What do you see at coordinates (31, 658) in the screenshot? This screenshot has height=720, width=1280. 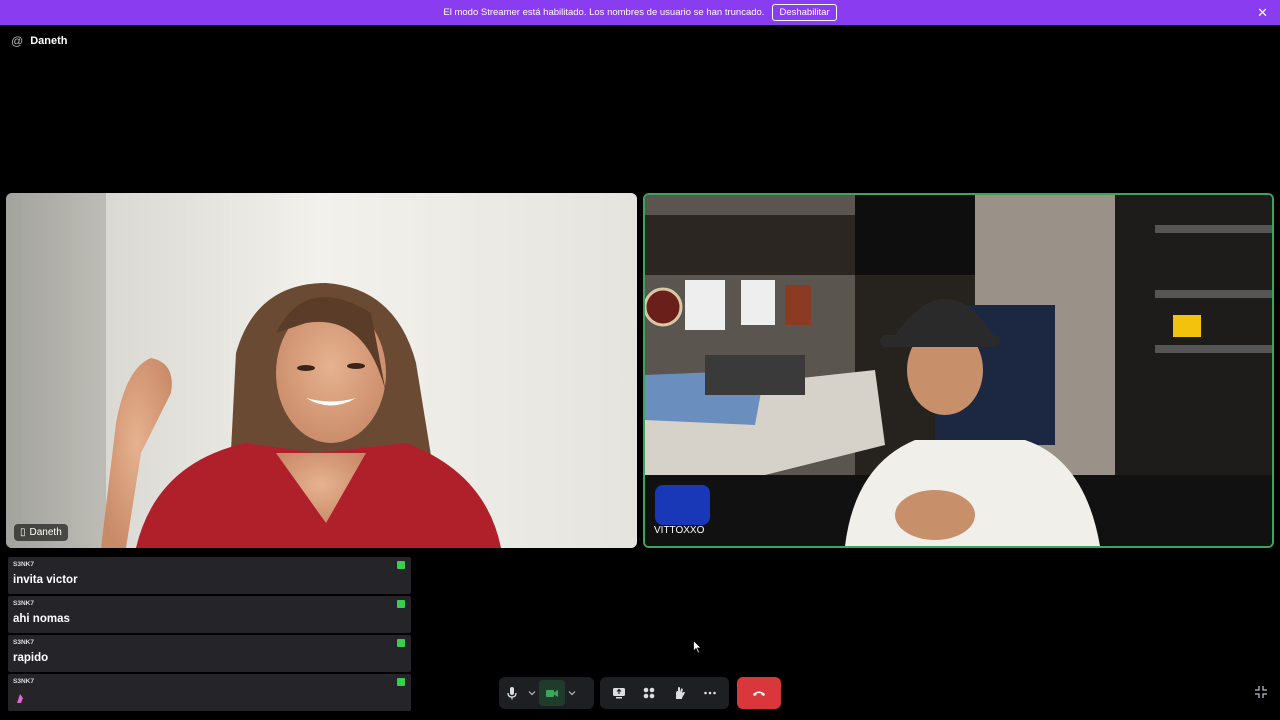 I see `chat-text: rapido` at bounding box center [31, 658].